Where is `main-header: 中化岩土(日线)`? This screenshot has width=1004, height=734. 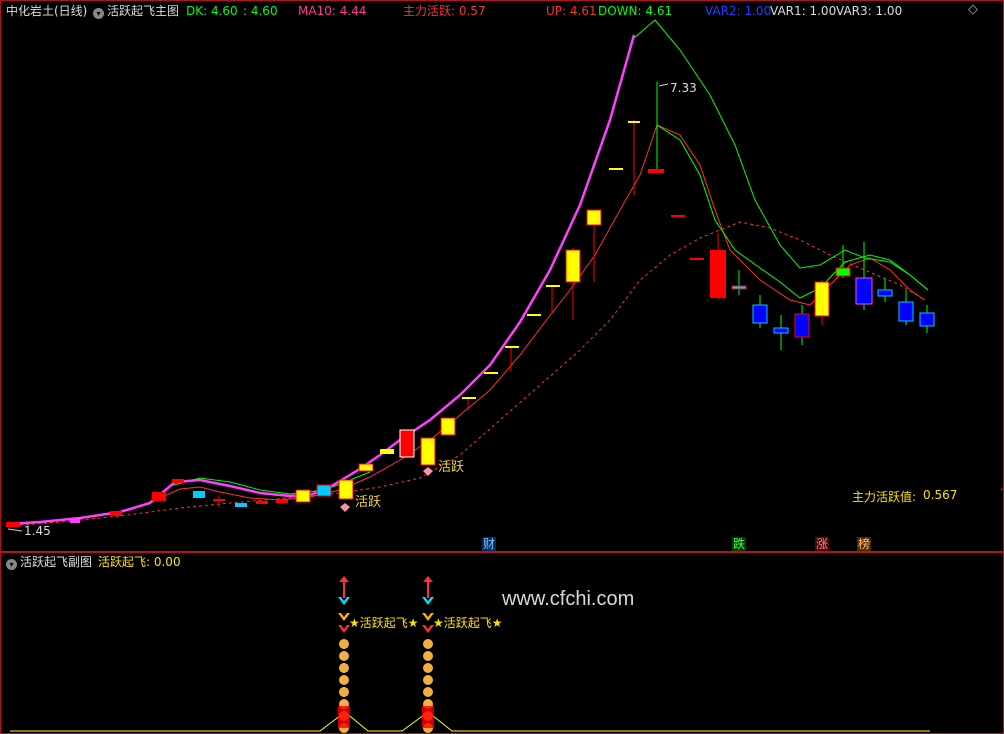 main-header: 中化岩土(日线) is located at coordinates (46, 11).